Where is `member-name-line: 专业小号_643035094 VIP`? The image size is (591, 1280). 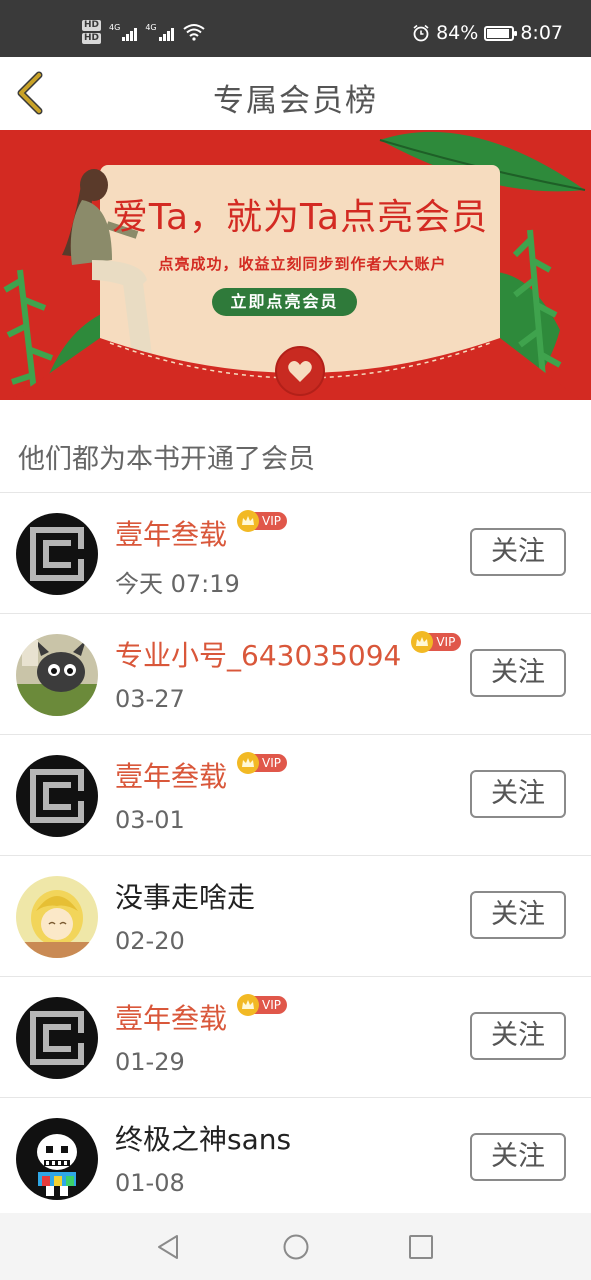 member-name-line: 专业小号_643035094 VIP is located at coordinates (288, 652).